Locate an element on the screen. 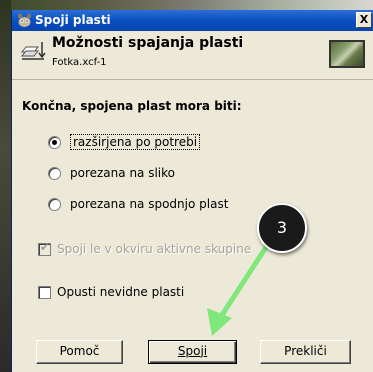  section-label: Končna, spojena plast mora biti: is located at coordinates (132, 106).